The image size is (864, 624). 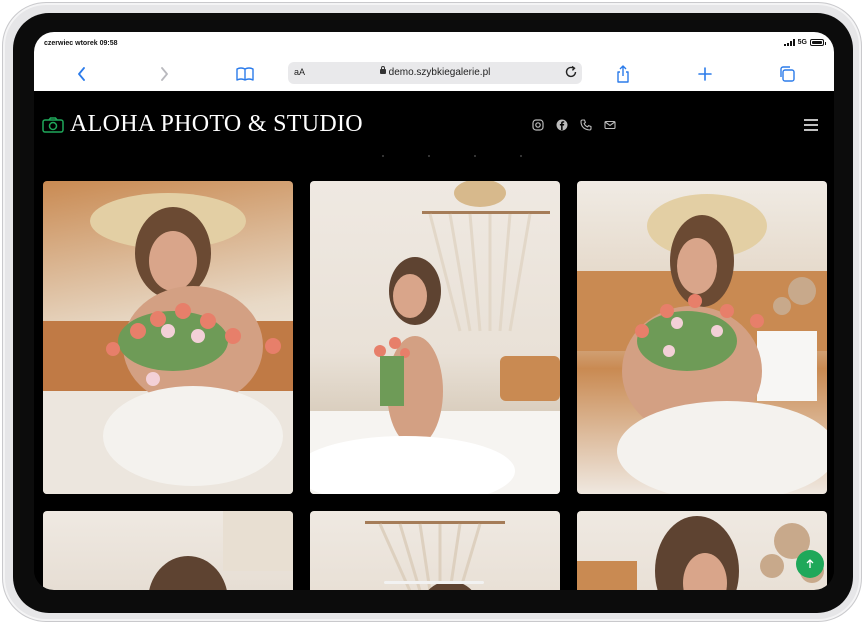 I want to click on url-display: demo.szybkiegalerie.pl, so click(x=435, y=72).